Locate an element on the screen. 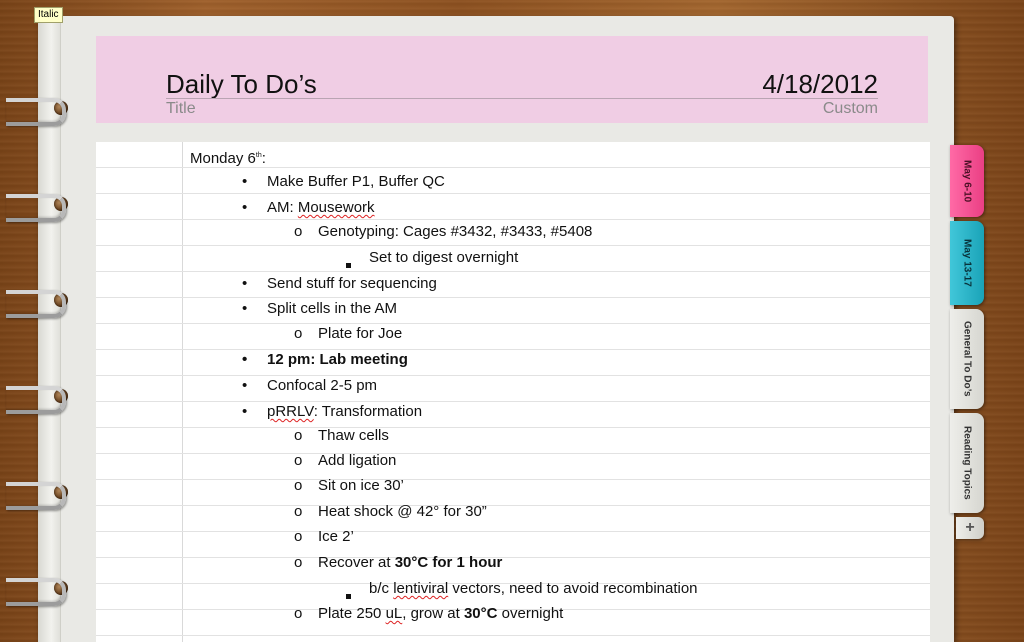 The image size is (1024, 642). item-text: Genotyping: Cages #3432, #3433, #5408 is located at coordinates (455, 232).